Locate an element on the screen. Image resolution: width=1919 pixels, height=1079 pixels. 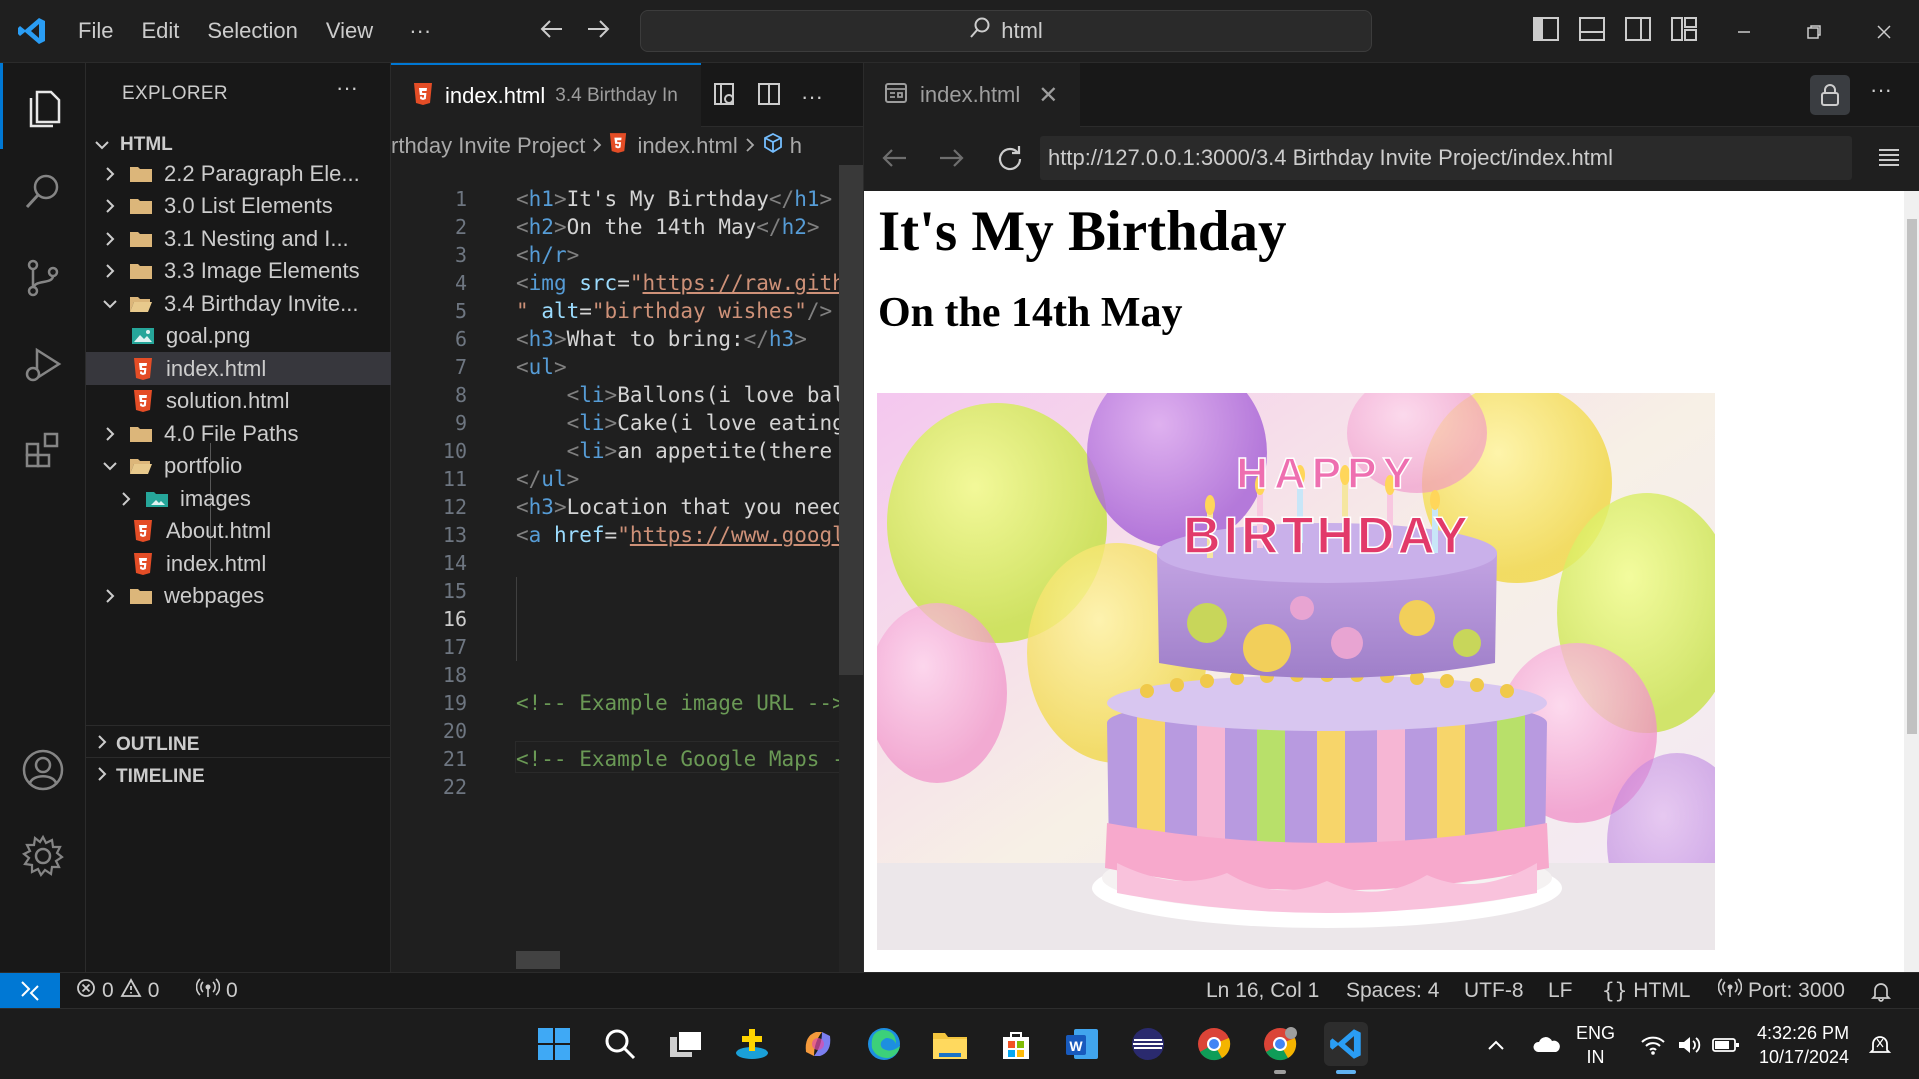
close-icon: ✕ is located at coordinates (1048, 95).